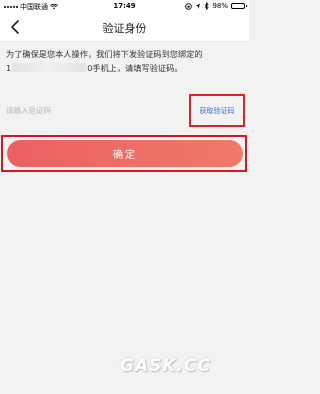 This screenshot has height=394, width=320. I want to click on verification-description: 为了确保是您本人操作，我们将下发验证码到您绑定的 1 0手机上，请填写验证码。, so click(125, 61).